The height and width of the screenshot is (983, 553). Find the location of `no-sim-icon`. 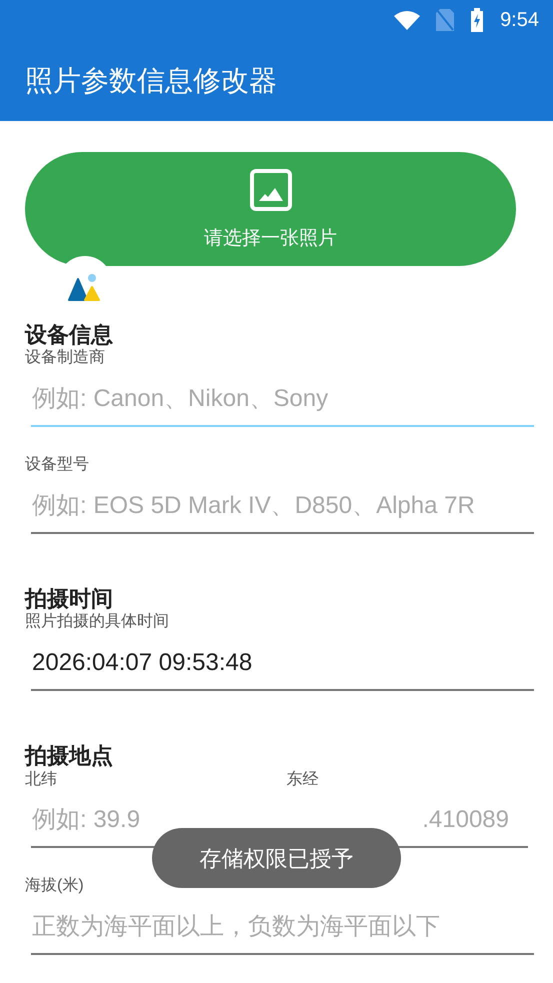

no-sim-icon is located at coordinates (445, 20).